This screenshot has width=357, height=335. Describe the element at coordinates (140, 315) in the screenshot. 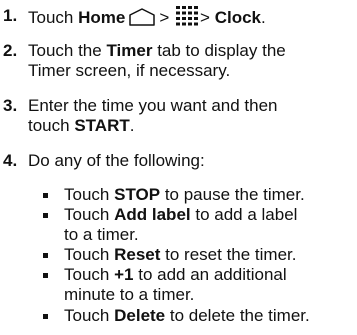

I see `bullet-keyword: Delete` at that location.